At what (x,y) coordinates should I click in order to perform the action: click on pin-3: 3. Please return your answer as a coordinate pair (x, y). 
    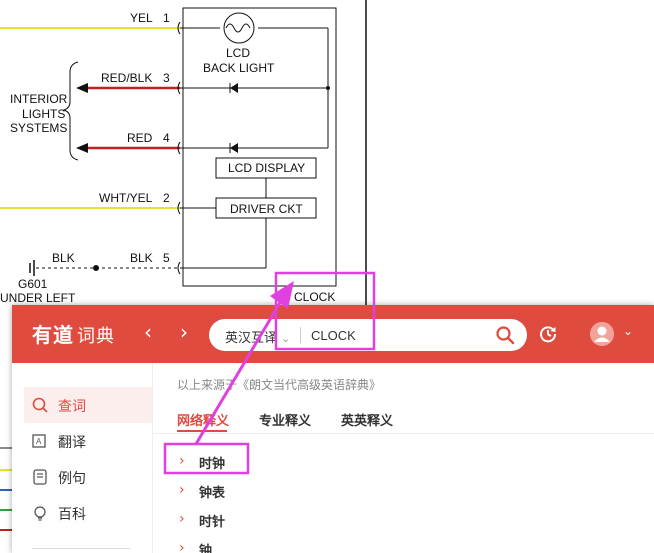
    Looking at the image, I should click on (166, 78).